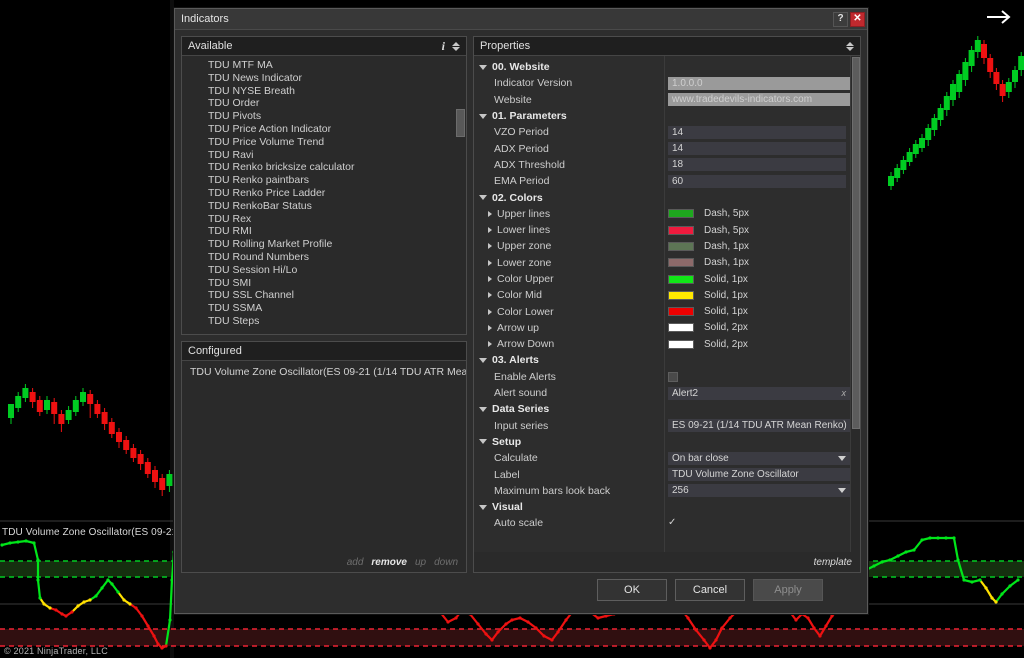 This screenshot has width=1024, height=658. What do you see at coordinates (757, 181) in the screenshot?
I see `text-field: 60` at bounding box center [757, 181].